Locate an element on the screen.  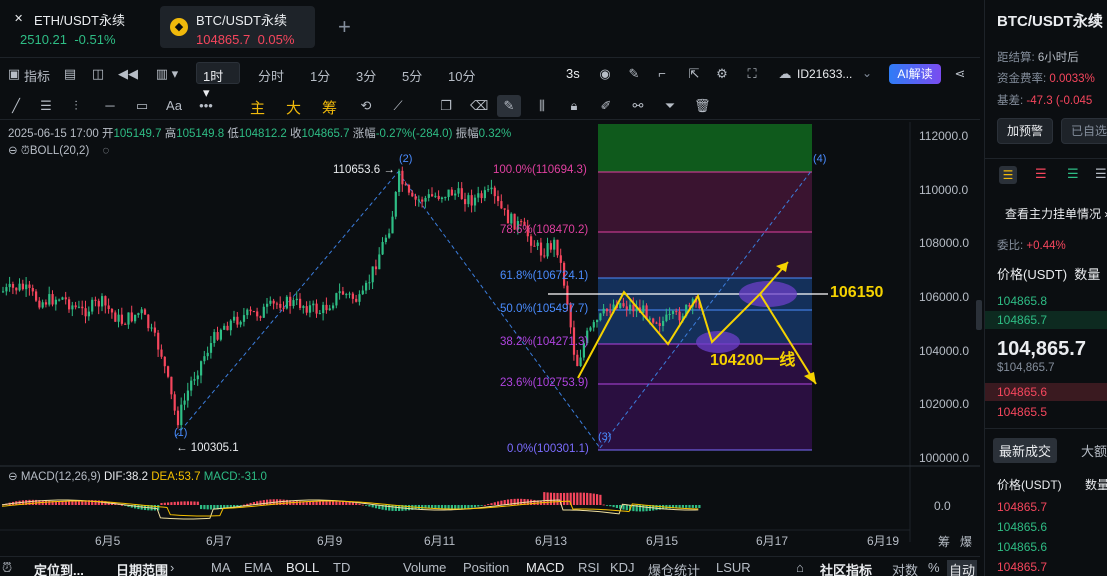
calendar-icon: ▤ is located at coordinates (70, 74).